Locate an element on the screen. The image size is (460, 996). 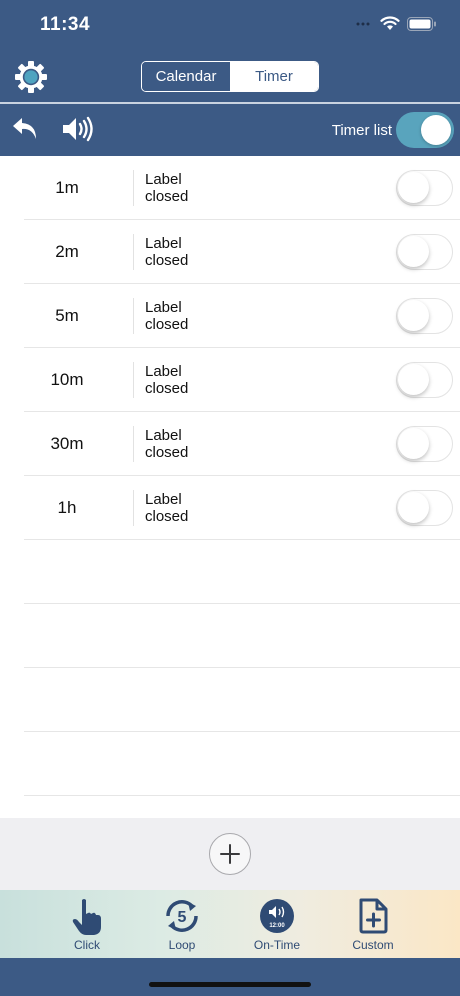
add-timer-button is located at coordinates (230, 854).